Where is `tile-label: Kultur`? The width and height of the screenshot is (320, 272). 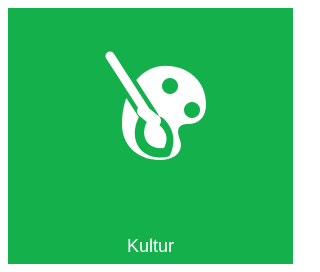 tile-label: Kultur is located at coordinates (150, 246).